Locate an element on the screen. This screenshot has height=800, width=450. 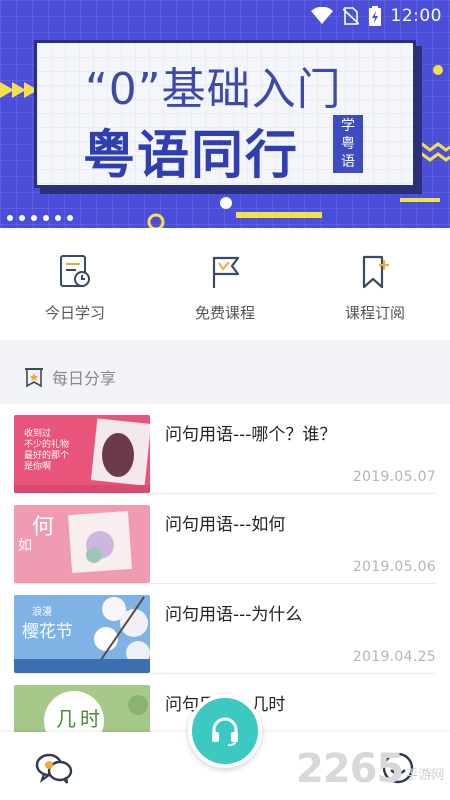
free-course-button: 免费课程 is located at coordinates (225, 275).